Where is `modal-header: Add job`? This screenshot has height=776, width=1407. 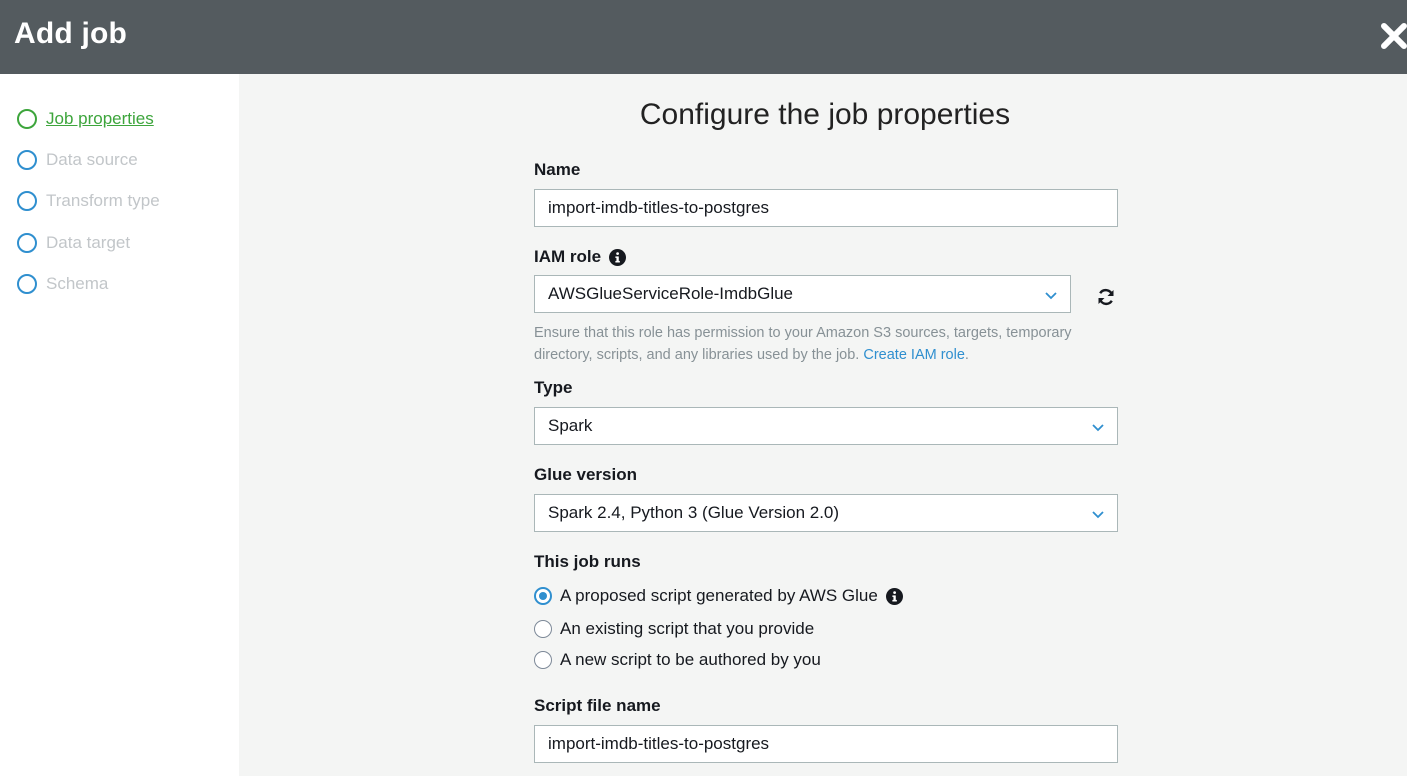 modal-header: Add job is located at coordinates (703, 37).